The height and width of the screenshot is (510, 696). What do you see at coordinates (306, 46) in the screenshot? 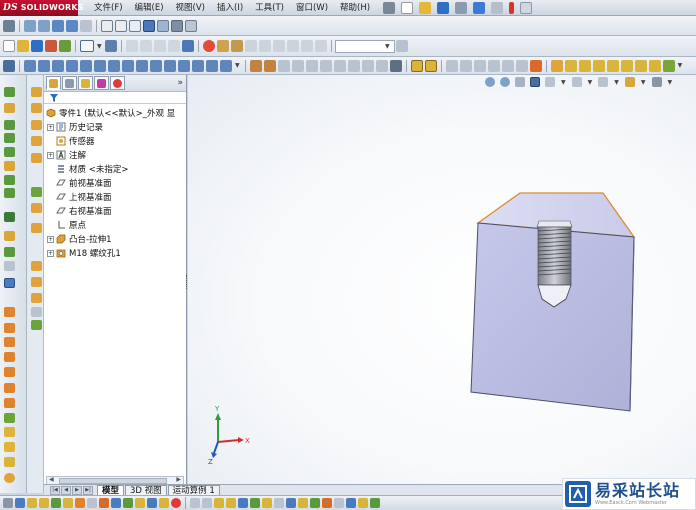
I see `realview-icon` at bounding box center [306, 46].